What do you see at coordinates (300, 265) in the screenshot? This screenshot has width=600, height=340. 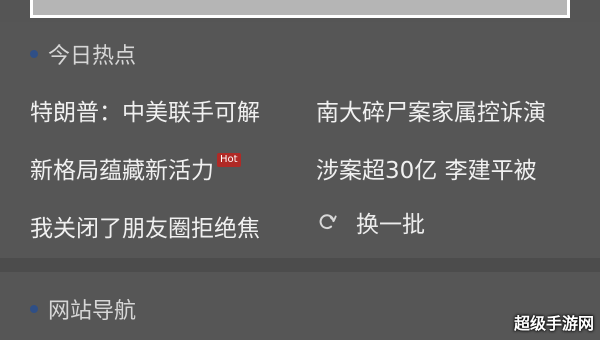 I see `section-divider` at bounding box center [300, 265].